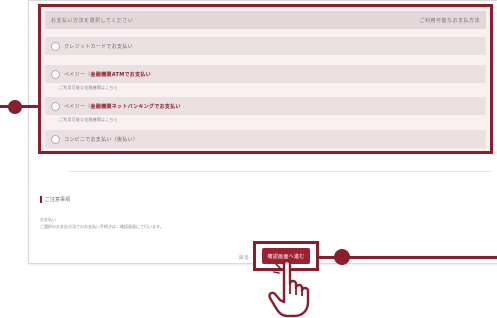 The height and width of the screenshot is (318, 497). Describe the element at coordinates (289, 288) in the screenshot. I see `pointing-hand-icon` at that location.